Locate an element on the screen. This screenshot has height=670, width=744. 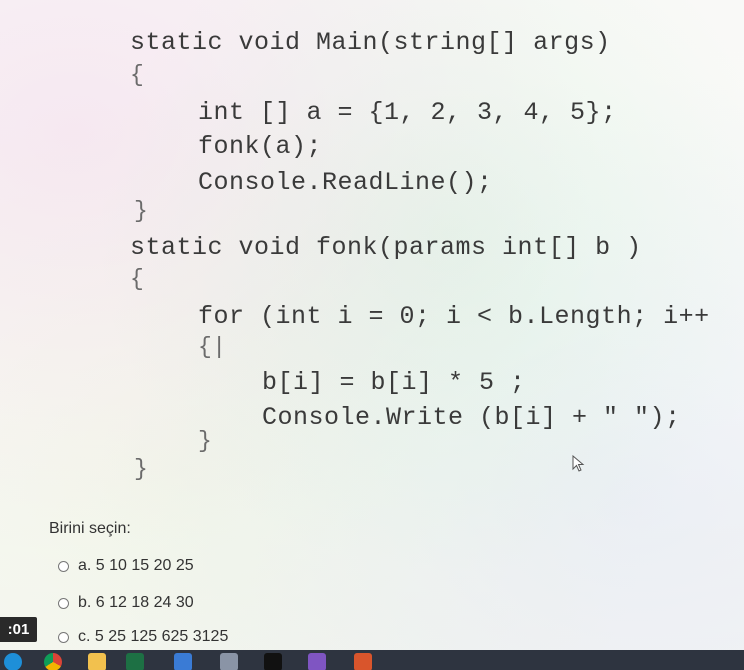
answer-option-c-label: c. 5 25 125 625 3125 is located at coordinates (153, 636).